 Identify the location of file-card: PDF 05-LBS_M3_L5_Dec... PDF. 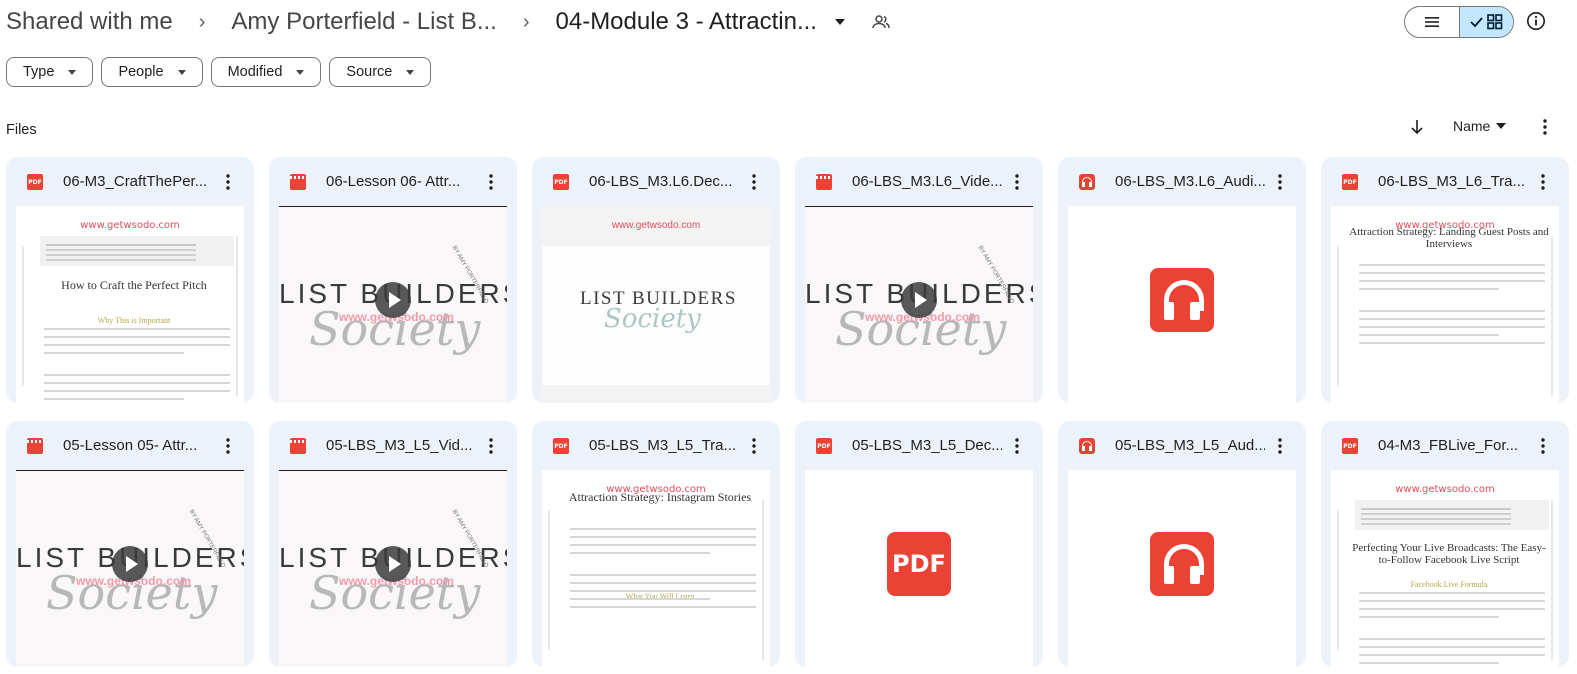
(919, 544).